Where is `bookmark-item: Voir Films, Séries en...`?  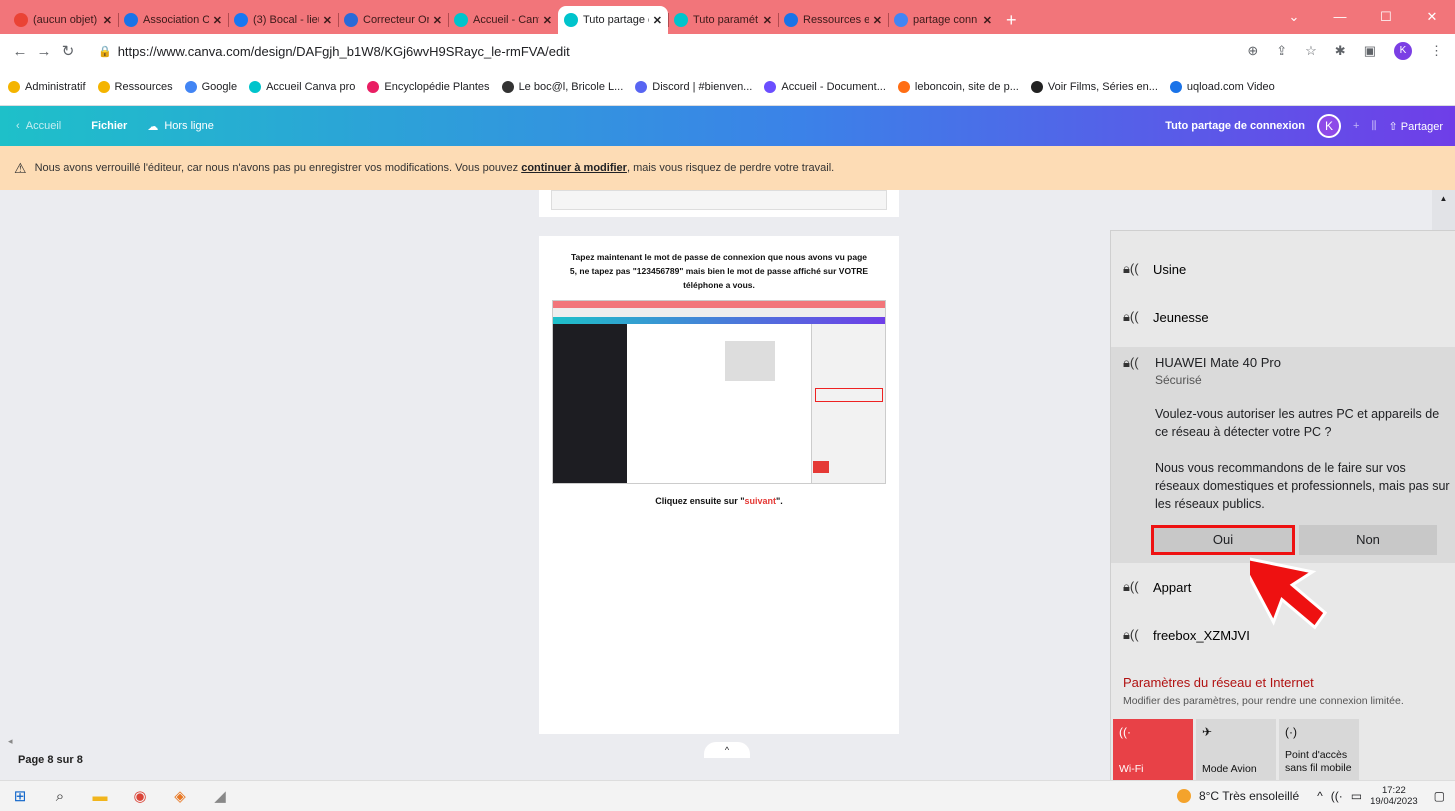
bookmark-item: Voir Films, Séries en... is located at coordinates (1094, 86).